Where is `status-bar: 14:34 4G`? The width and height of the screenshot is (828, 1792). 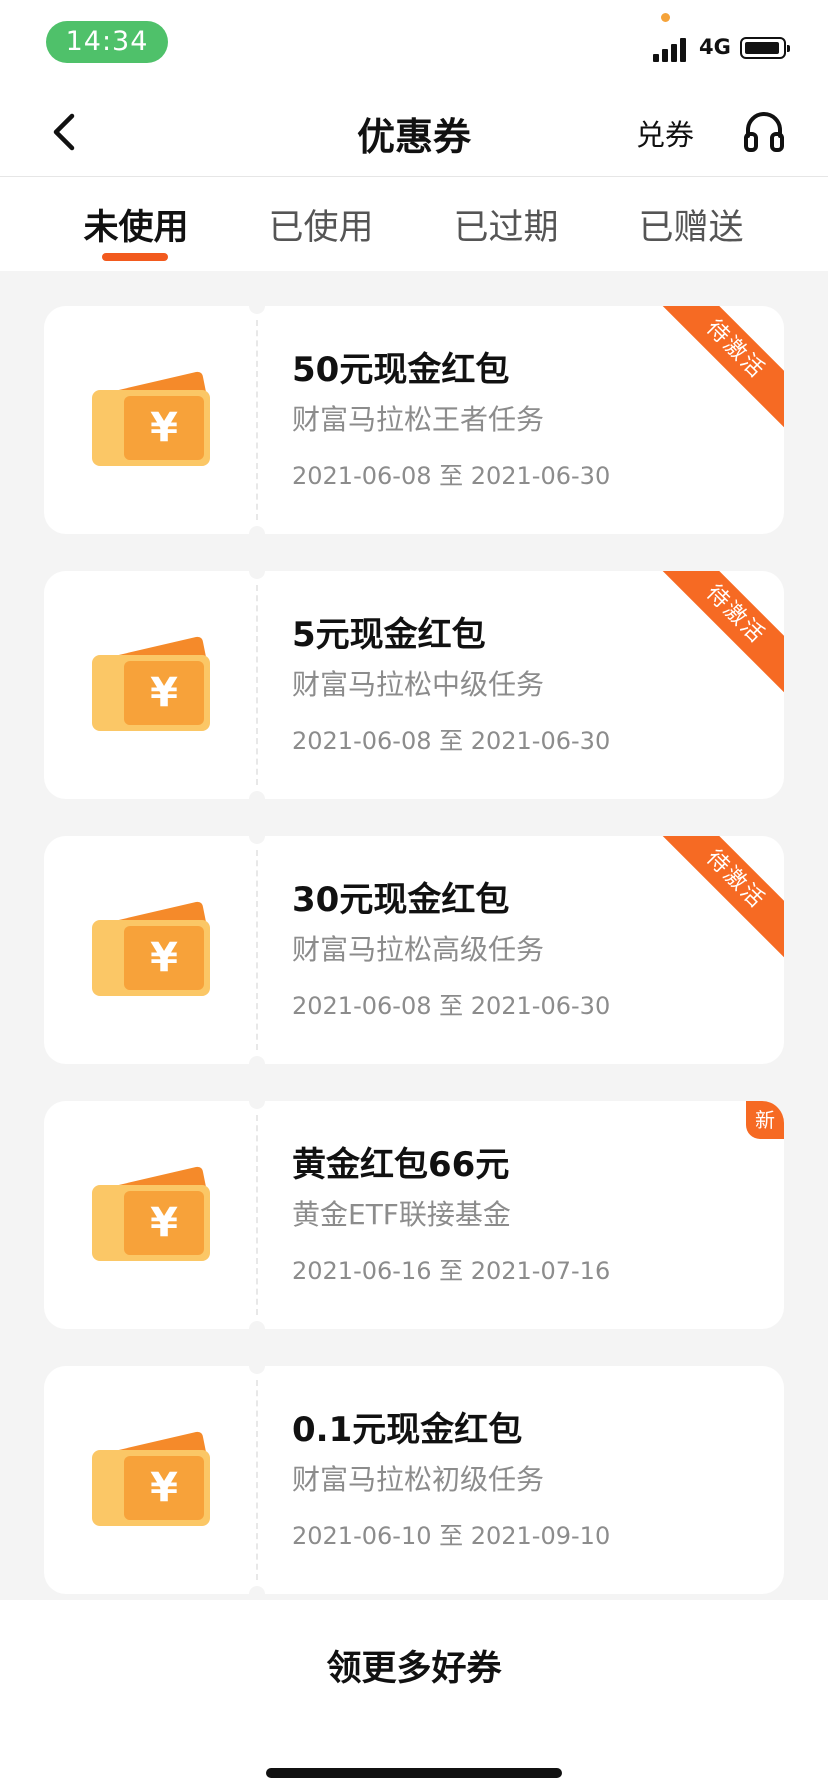
status-bar: 14:34 4G is located at coordinates (414, 44).